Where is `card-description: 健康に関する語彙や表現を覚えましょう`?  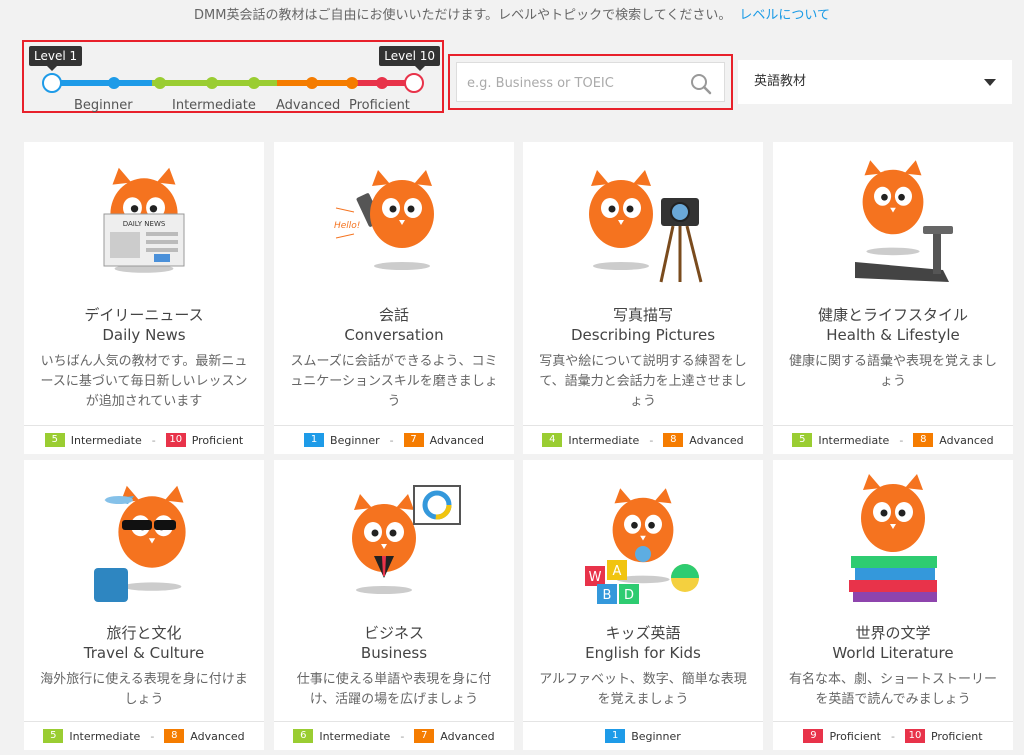
card-description: 健康に関する語彙や表現を覚えましょう is located at coordinates (893, 371).